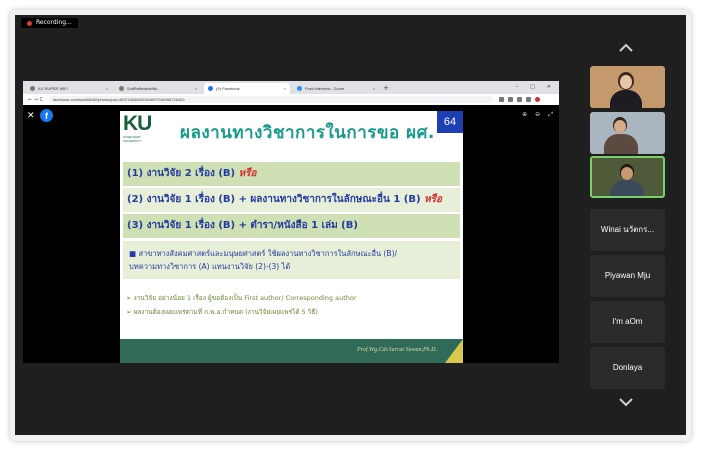 The image size is (701, 451). What do you see at coordinates (626, 402) in the screenshot?
I see `chevron-down-icon` at bounding box center [626, 402].